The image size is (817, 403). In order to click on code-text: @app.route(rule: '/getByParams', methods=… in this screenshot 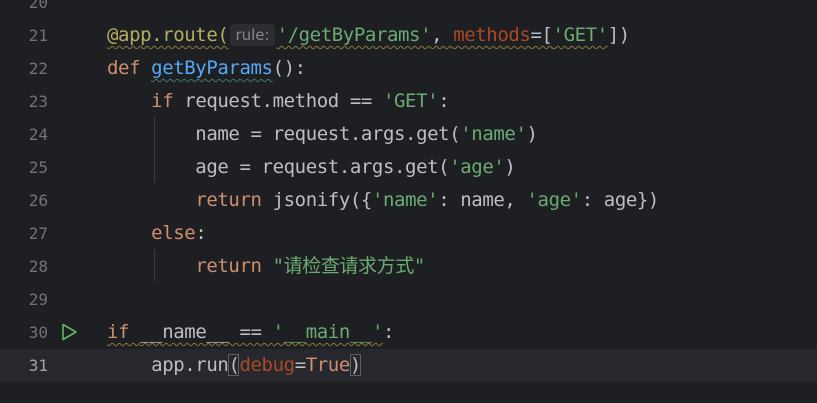, I will do `click(368, 35)`.